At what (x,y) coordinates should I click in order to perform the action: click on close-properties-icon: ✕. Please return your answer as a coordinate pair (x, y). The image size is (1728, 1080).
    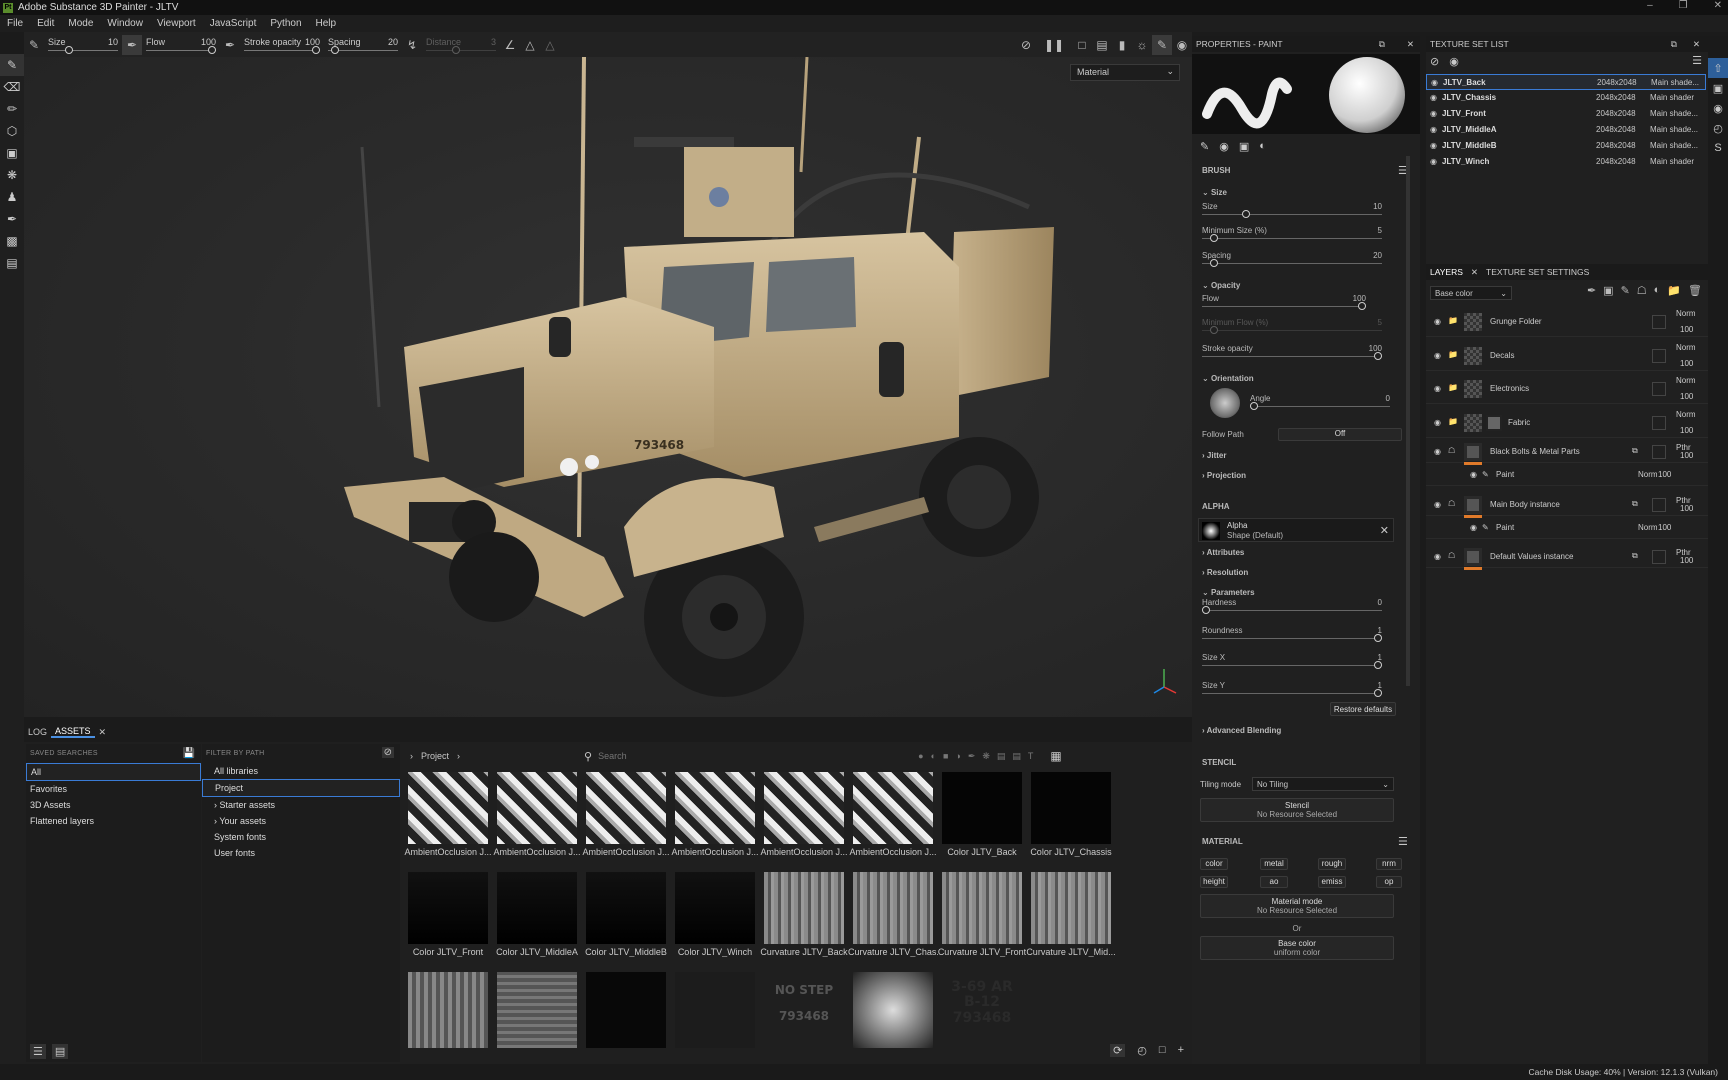
    Looking at the image, I should click on (1410, 44).